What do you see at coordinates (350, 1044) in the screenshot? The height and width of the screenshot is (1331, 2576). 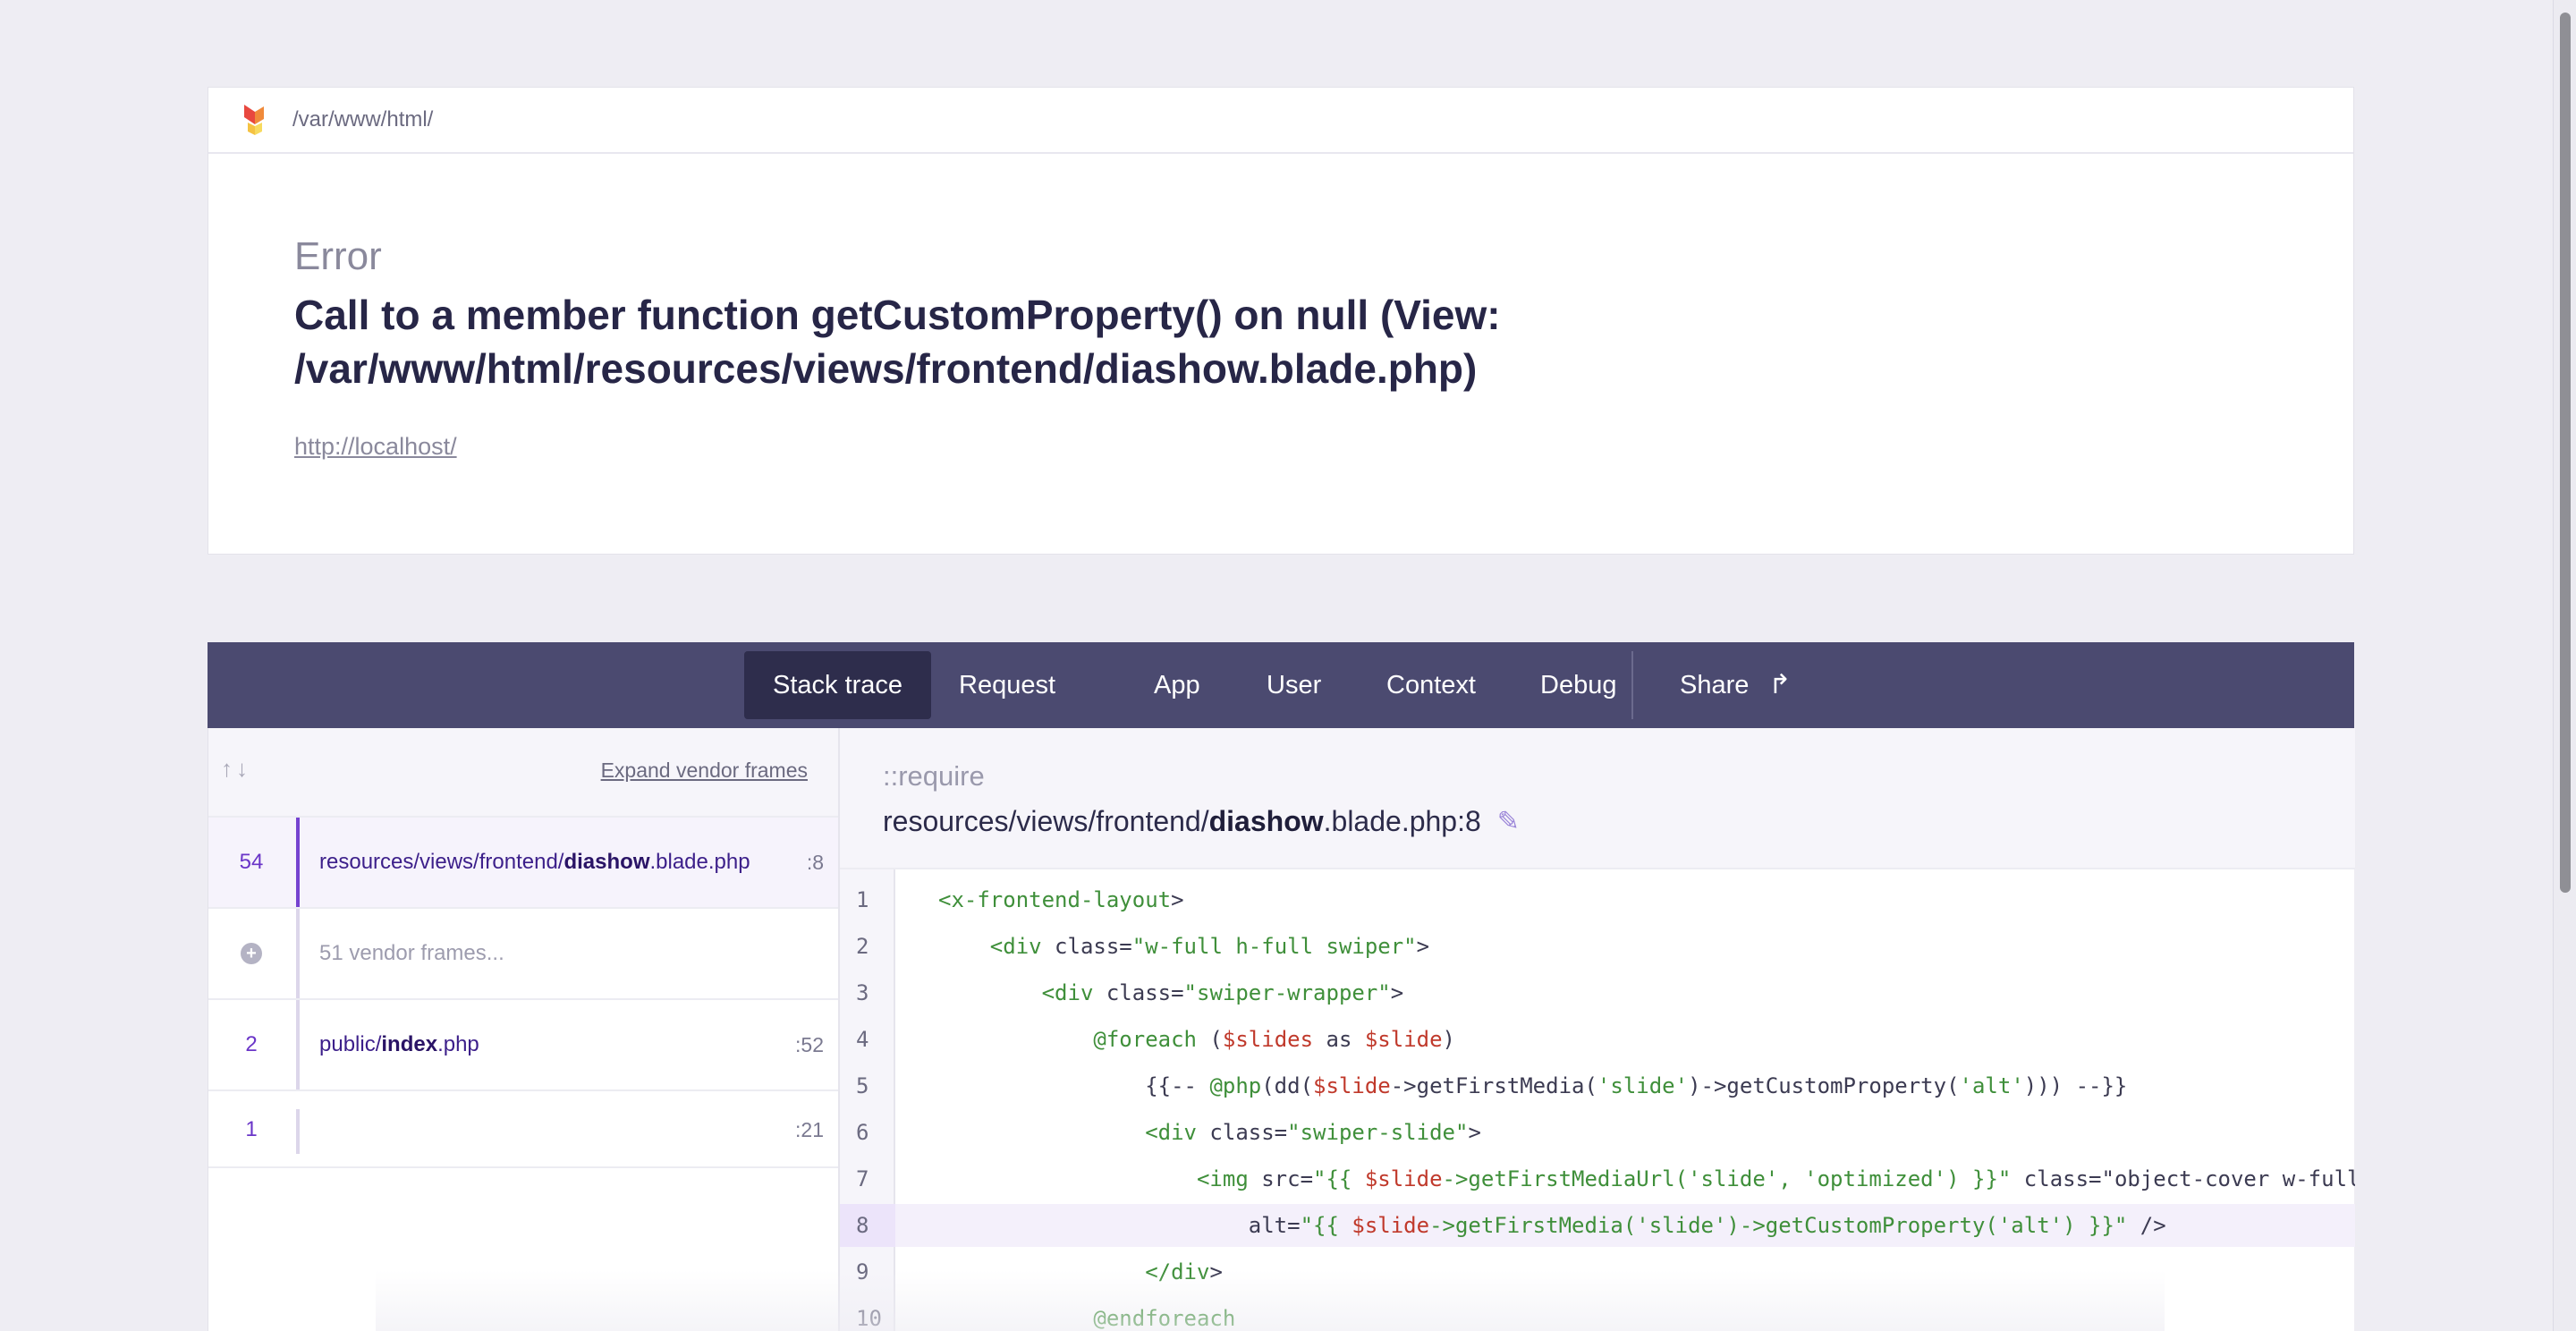 I see `frame-file-prefix: public/` at bounding box center [350, 1044].